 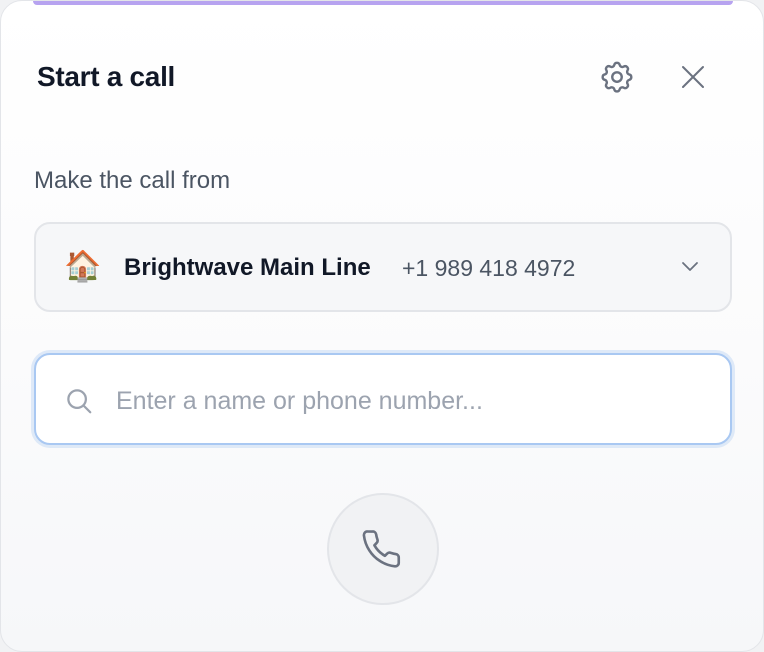 I want to click on caller-line-dropdown: 🏠 Brightwave Main Line +1 989 418 4972, so click(x=383, y=267).